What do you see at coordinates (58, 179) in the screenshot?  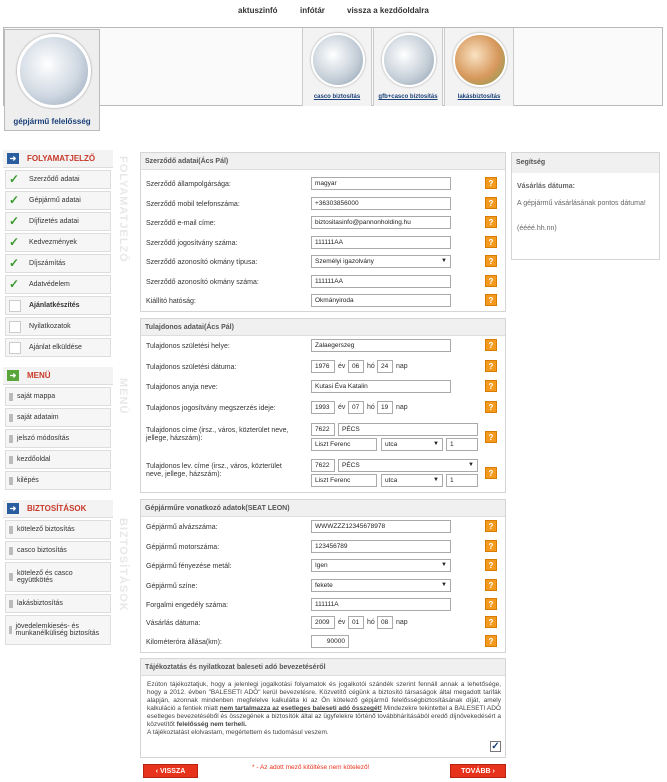 I see `process-step-1: ✓ Szerződő adatai` at bounding box center [58, 179].